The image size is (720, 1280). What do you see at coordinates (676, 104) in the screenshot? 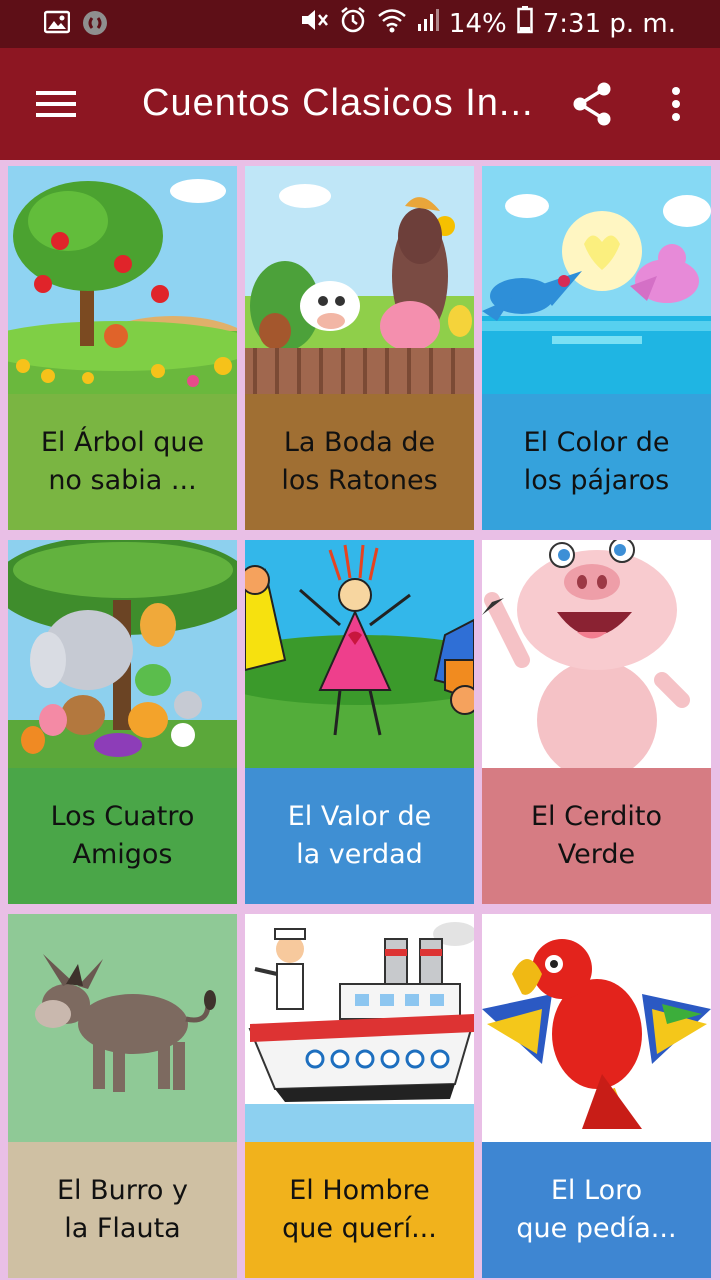
I see `more-vert-icon` at bounding box center [676, 104].